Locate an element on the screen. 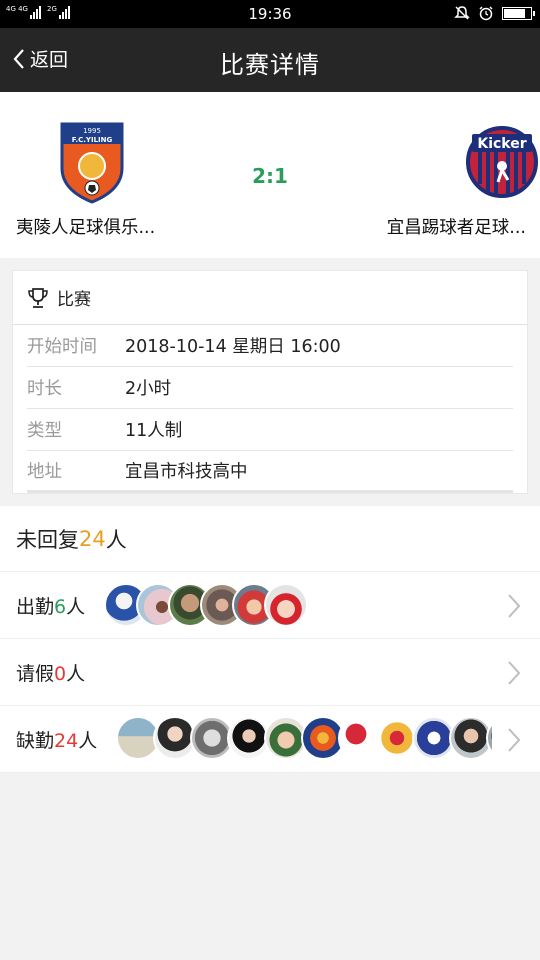 This screenshot has width=540, height=960. absent-avatars is located at coordinates (304, 740).